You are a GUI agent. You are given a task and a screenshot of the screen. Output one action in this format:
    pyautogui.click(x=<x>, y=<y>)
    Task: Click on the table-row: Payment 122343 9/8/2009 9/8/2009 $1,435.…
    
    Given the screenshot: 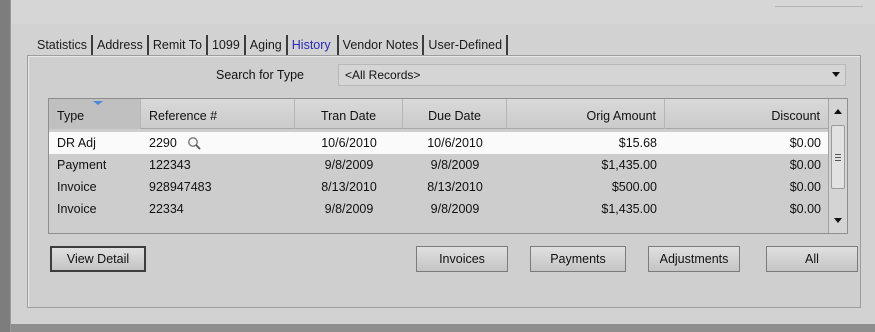 What is the action you would take?
    pyautogui.click(x=439, y=165)
    